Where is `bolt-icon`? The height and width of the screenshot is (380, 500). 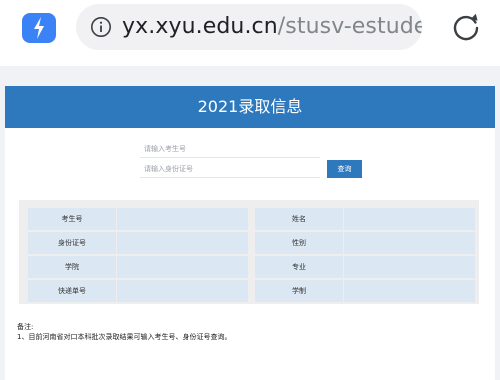 bolt-icon is located at coordinates (39, 28).